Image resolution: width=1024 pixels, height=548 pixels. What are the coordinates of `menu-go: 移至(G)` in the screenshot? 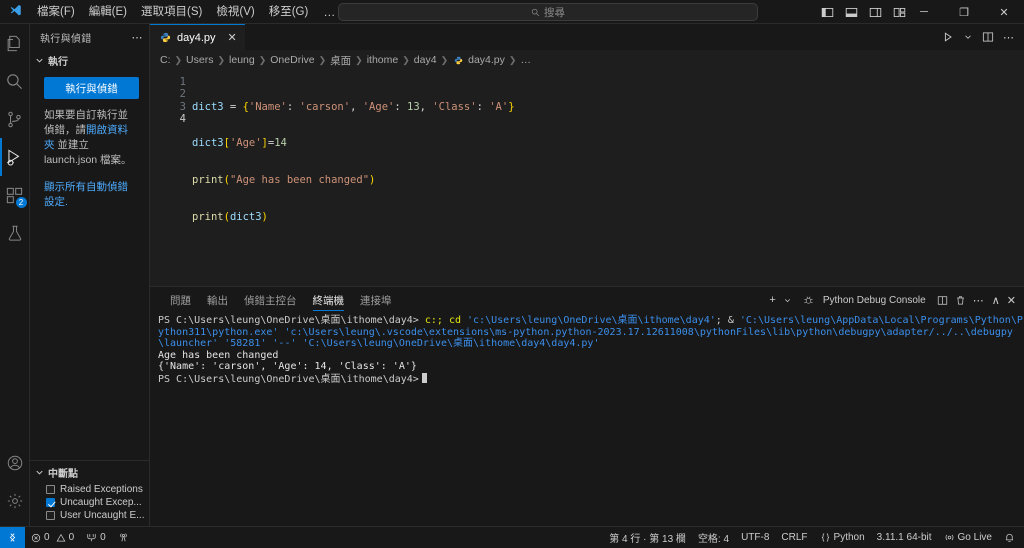 It's located at (289, 12).